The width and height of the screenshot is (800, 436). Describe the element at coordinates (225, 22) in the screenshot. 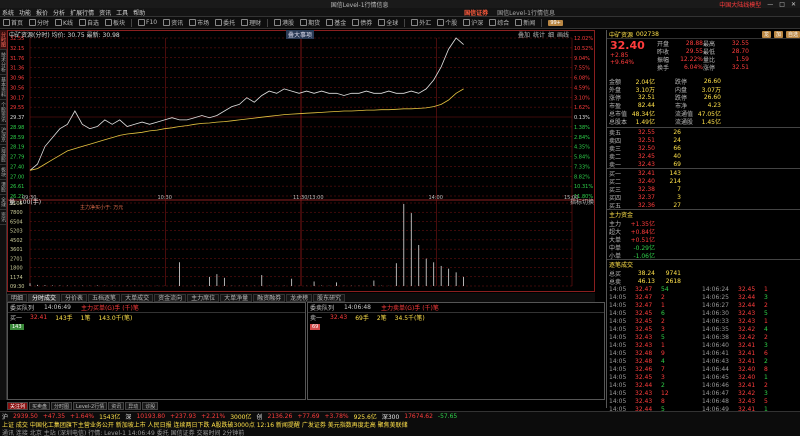

I see `toolbar-button-8: 委托` at that location.